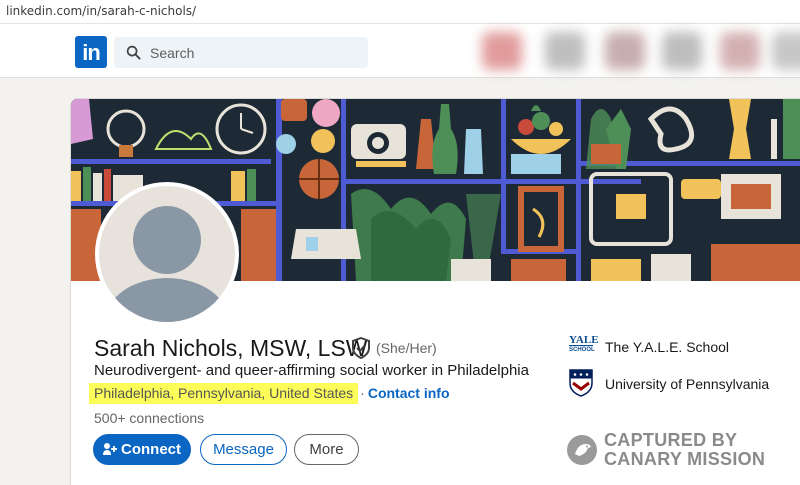  I want to click on message-button: Message, so click(243, 449).